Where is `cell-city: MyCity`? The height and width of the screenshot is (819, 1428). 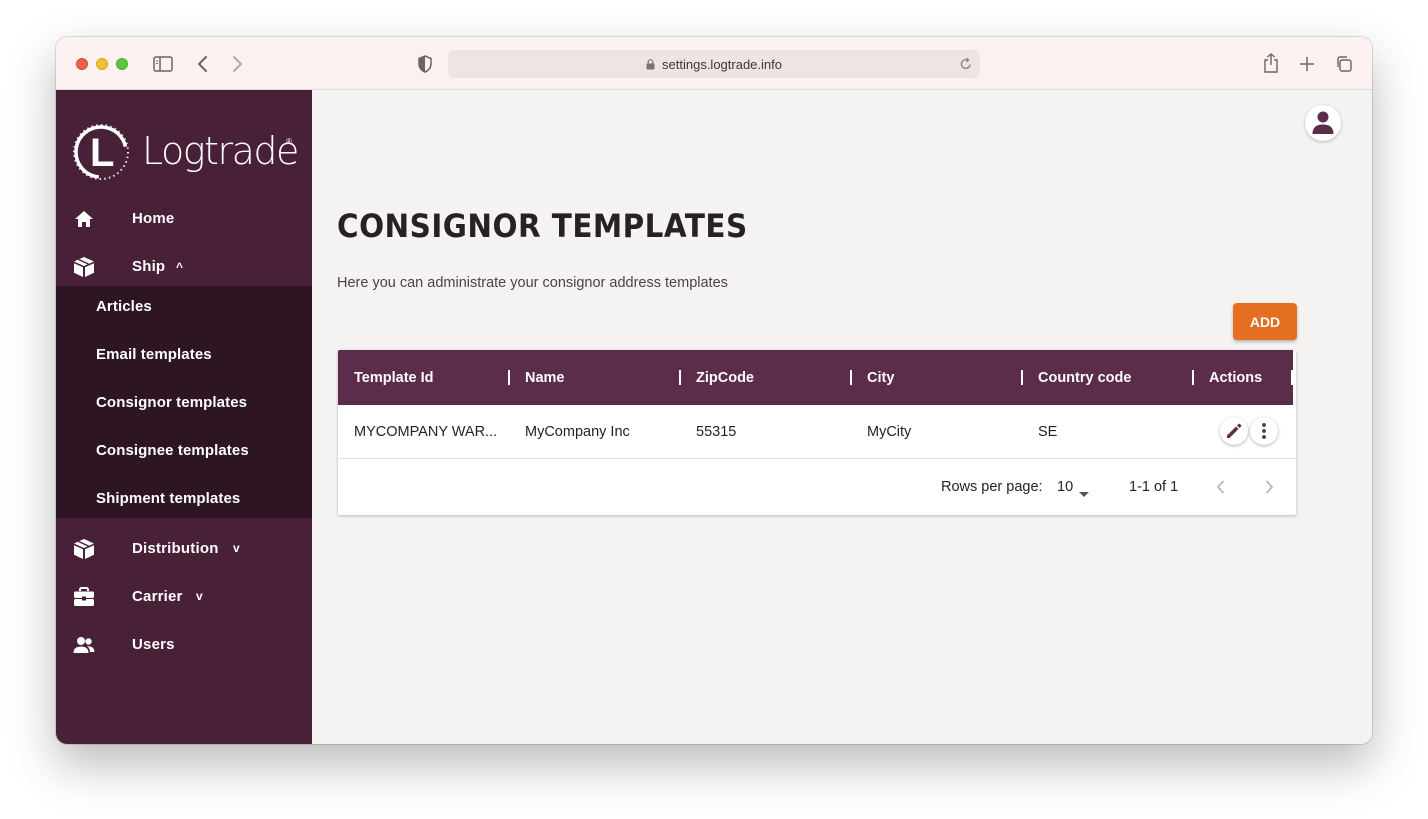
cell-city: MyCity is located at coordinates (889, 431).